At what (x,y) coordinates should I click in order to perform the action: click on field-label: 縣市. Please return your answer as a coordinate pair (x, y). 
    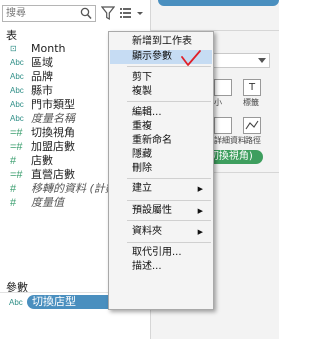
    Looking at the image, I should click on (42, 90).